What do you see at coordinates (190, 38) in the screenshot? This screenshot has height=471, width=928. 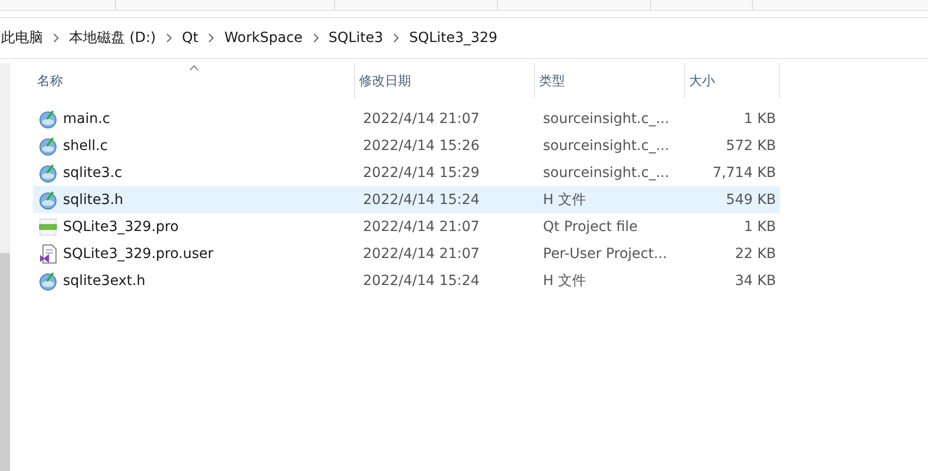 I see `breadcrumb-item: Qt` at bounding box center [190, 38].